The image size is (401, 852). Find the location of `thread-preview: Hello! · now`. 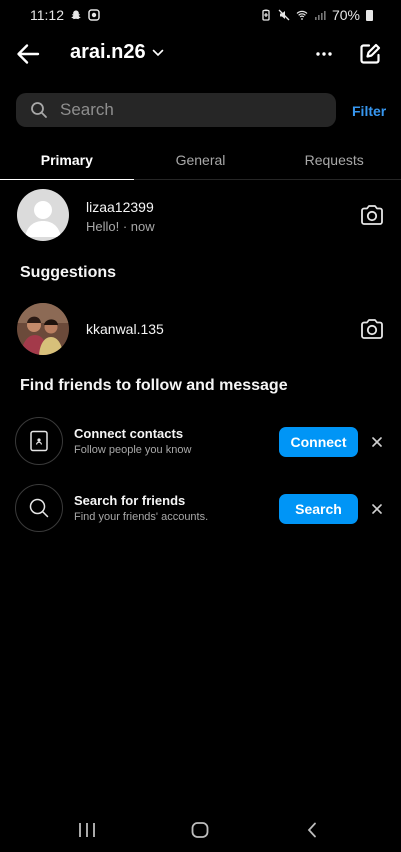

thread-preview: Hello! · now is located at coordinates (120, 226).